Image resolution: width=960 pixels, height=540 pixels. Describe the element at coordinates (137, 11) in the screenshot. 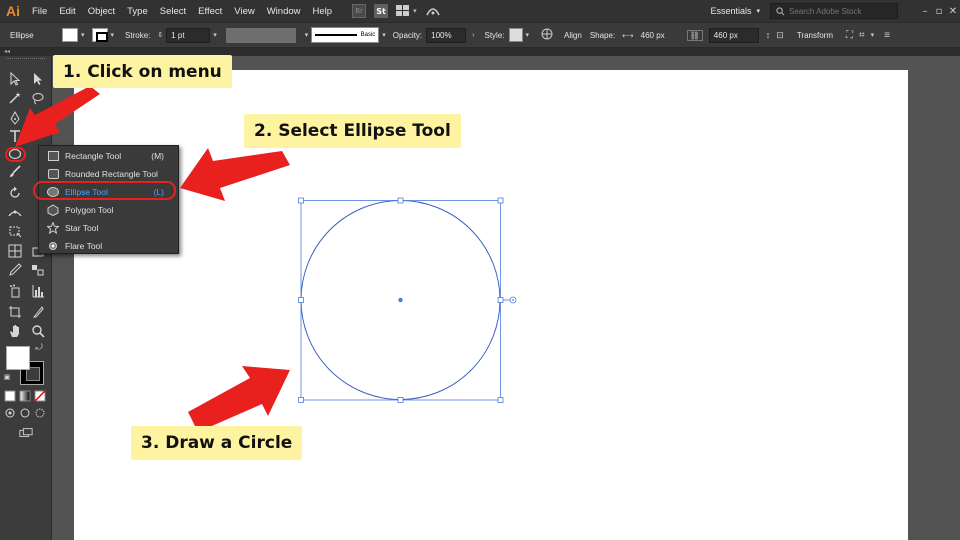

I see `menu-type: Type` at that location.